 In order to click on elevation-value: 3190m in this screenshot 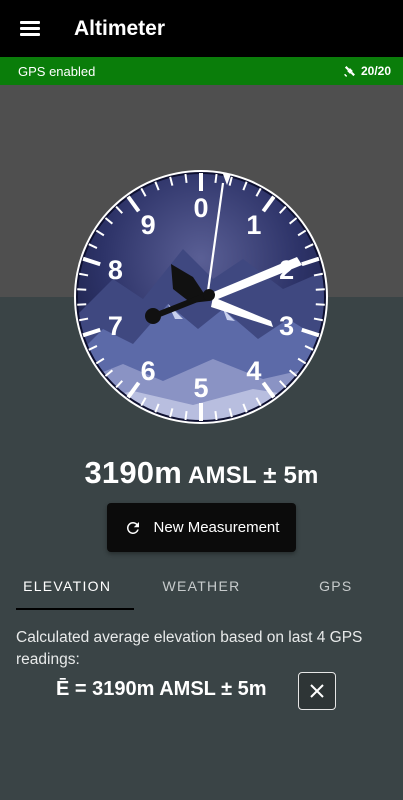, I will do `click(133, 472)`.